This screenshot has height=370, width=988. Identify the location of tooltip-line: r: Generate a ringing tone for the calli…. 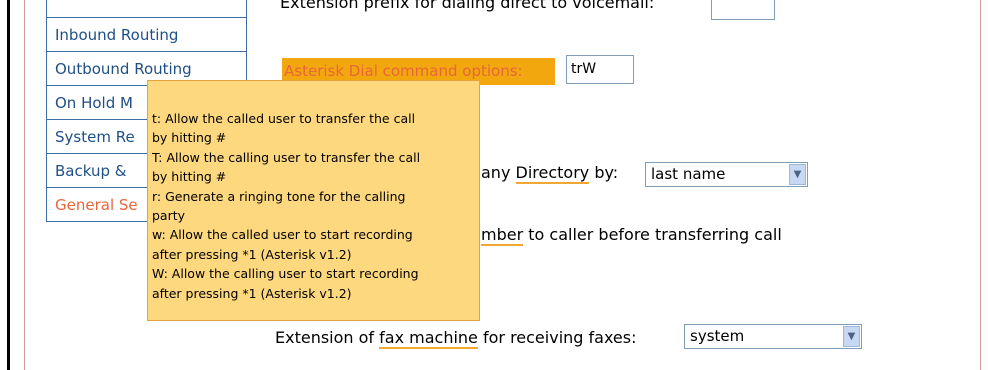
(279, 196).